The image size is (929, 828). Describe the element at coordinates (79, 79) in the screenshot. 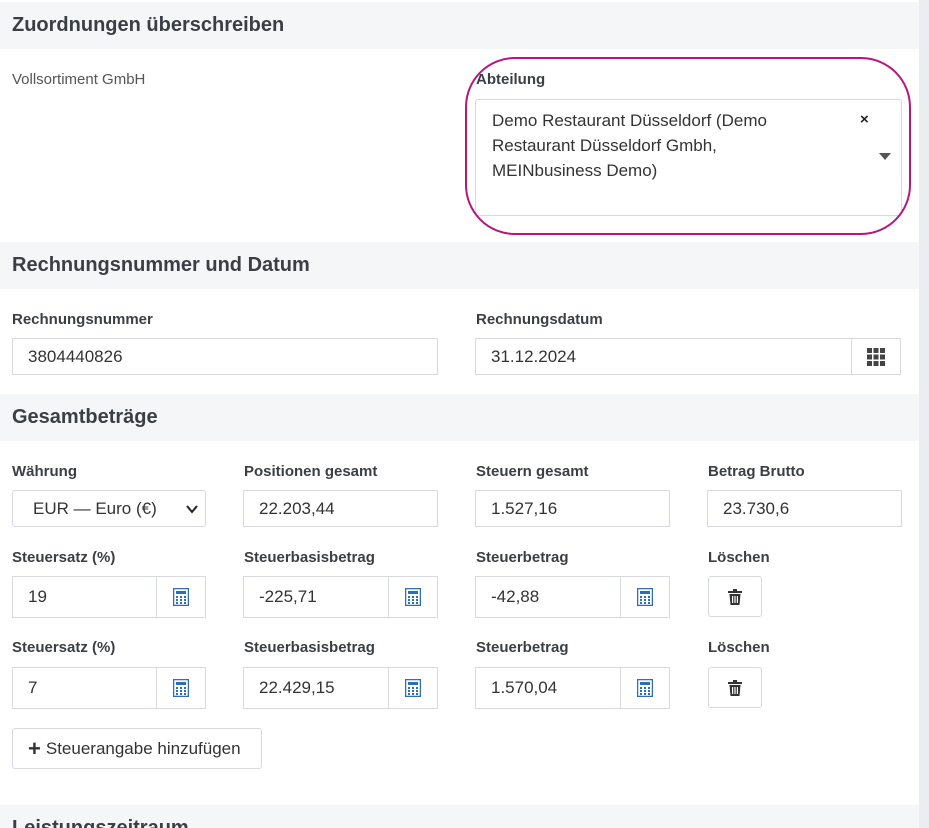

I see `company-name: Vollsortiment GmbH` at that location.